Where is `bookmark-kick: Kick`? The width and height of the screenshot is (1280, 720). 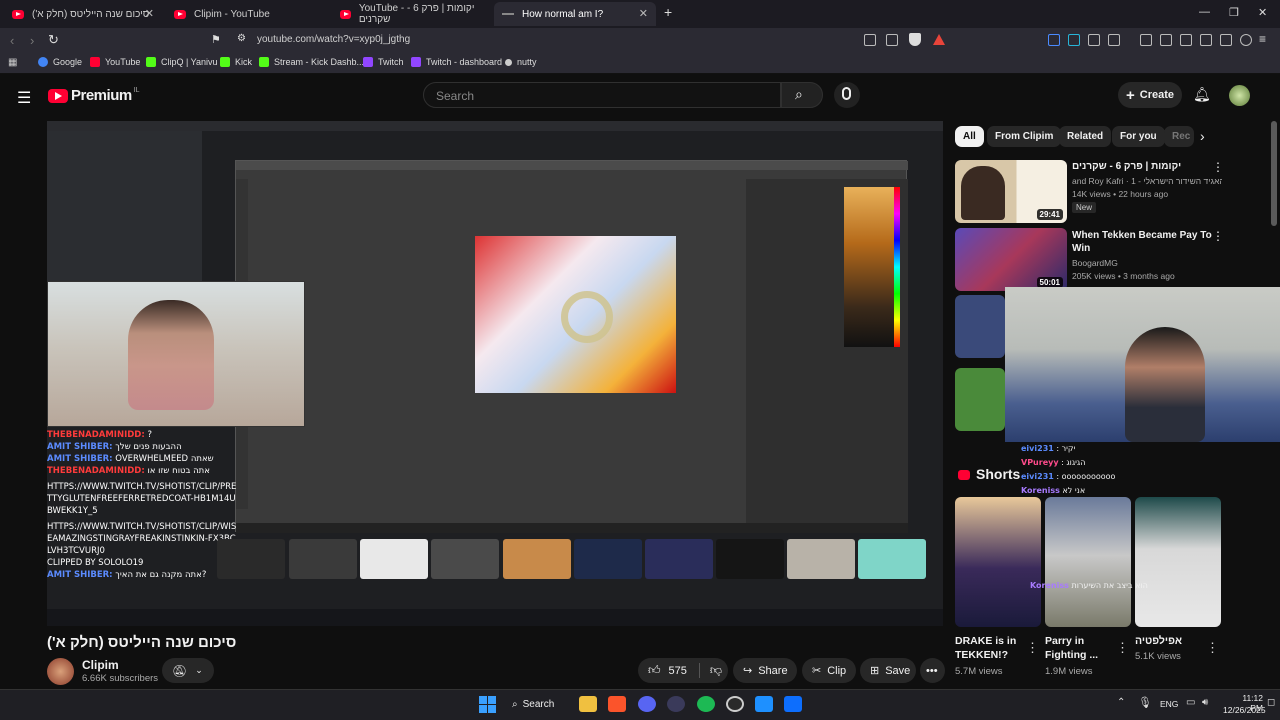 bookmark-kick: Kick is located at coordinates (236, 62).